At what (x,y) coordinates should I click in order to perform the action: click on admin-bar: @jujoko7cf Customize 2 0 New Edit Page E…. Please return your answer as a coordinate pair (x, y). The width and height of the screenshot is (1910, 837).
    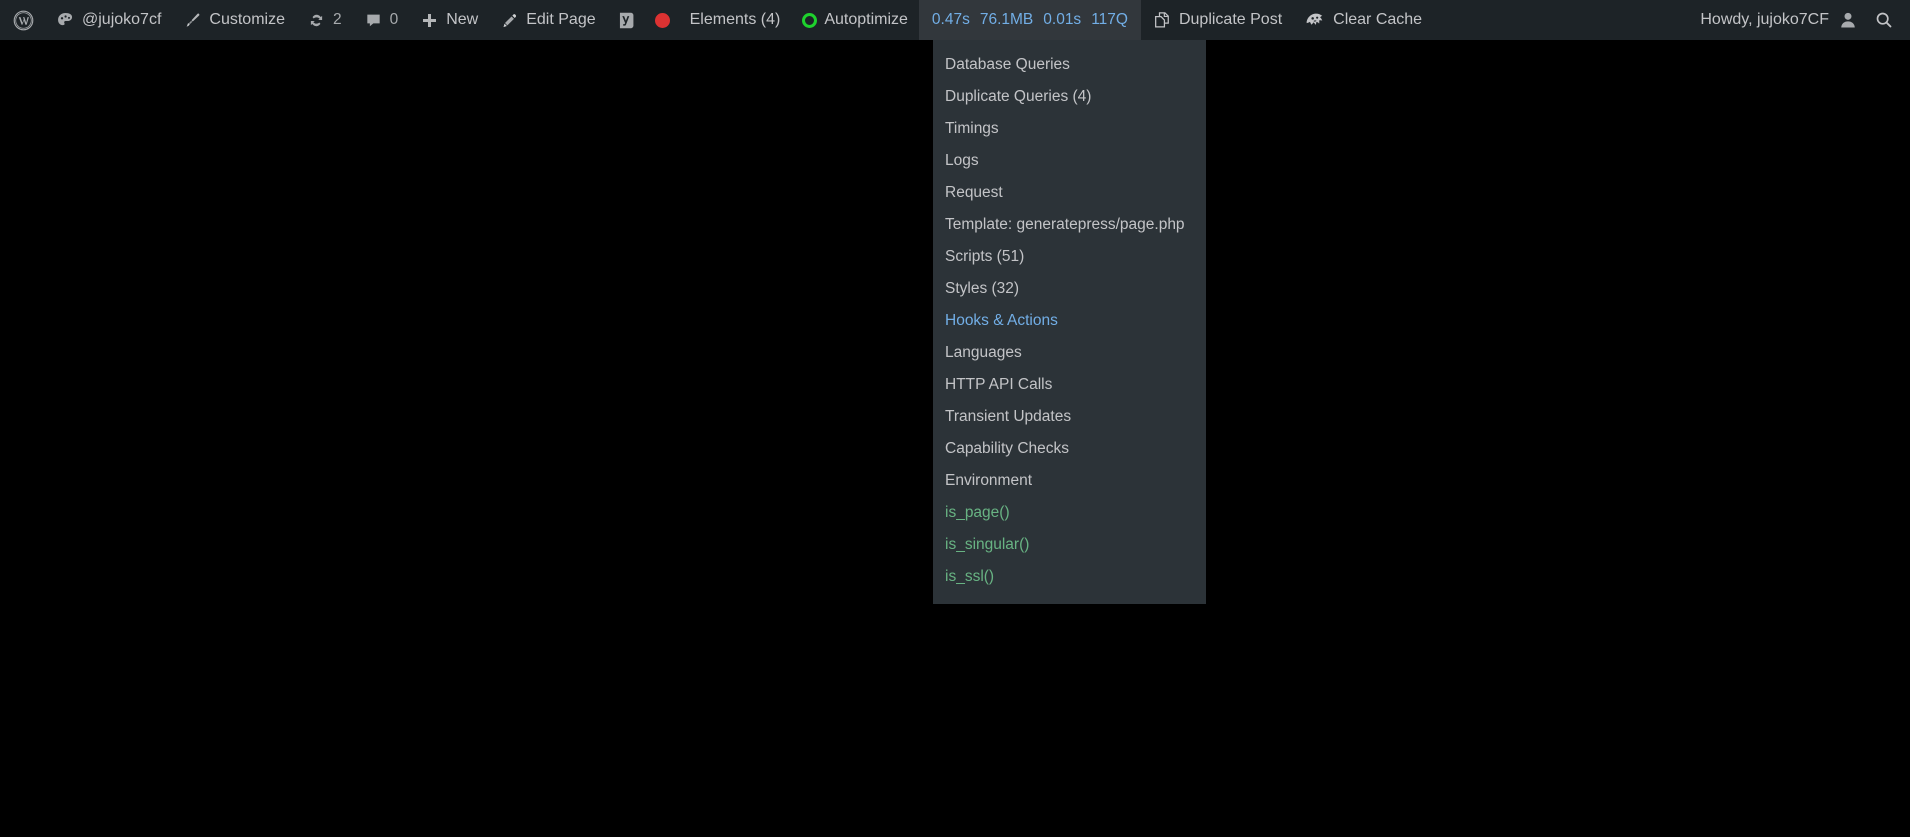
    Looking at the image, I should click on (955, 20).